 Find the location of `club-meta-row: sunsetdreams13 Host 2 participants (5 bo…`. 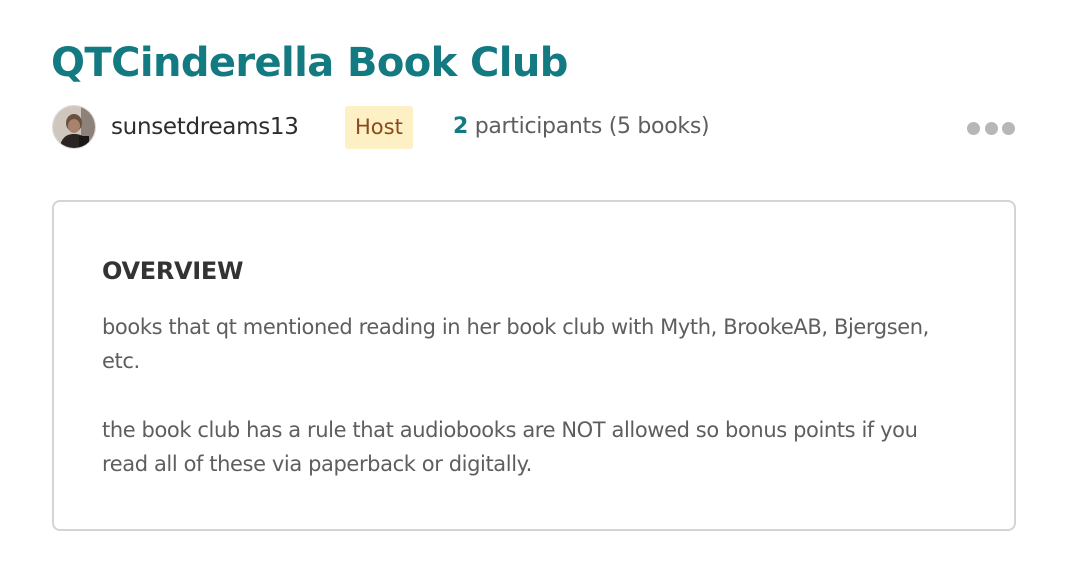

club-meta-row: sunsetdreams13 Host 2 participants (5 bo… is located at coordinates (535, 127).